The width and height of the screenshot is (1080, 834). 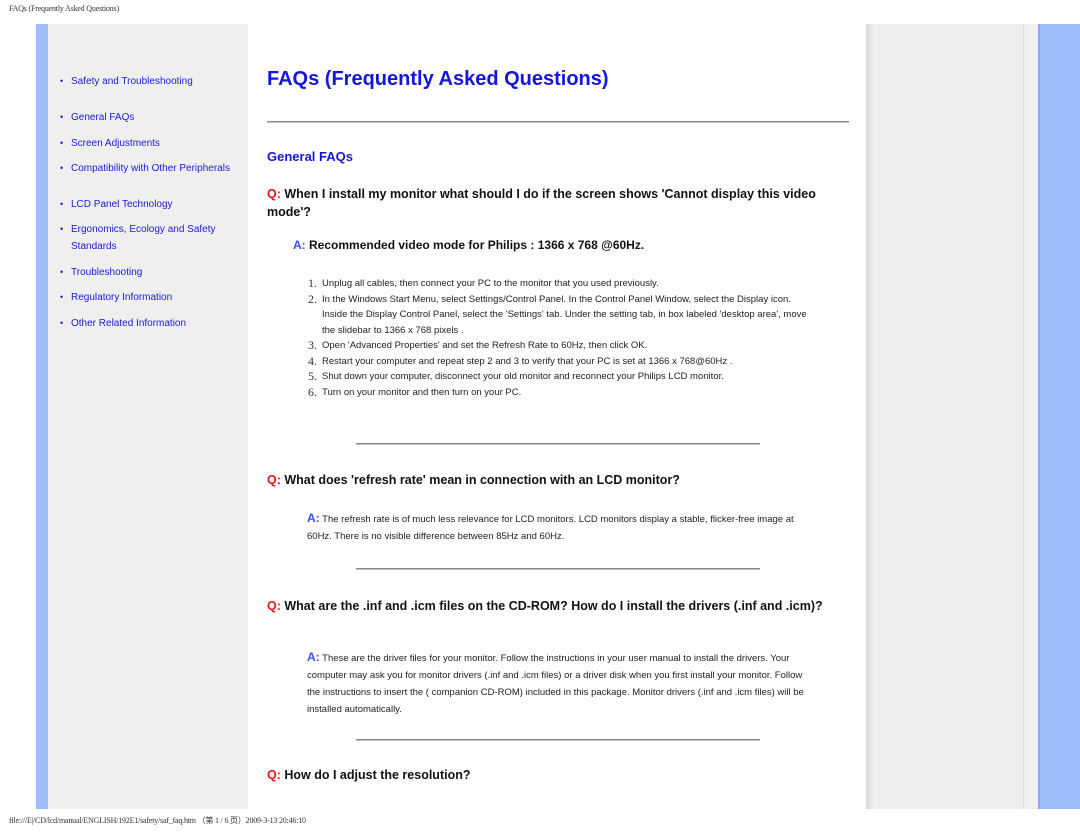 I want to click on right-decorative-stripe, so click(x=1059, y=416).